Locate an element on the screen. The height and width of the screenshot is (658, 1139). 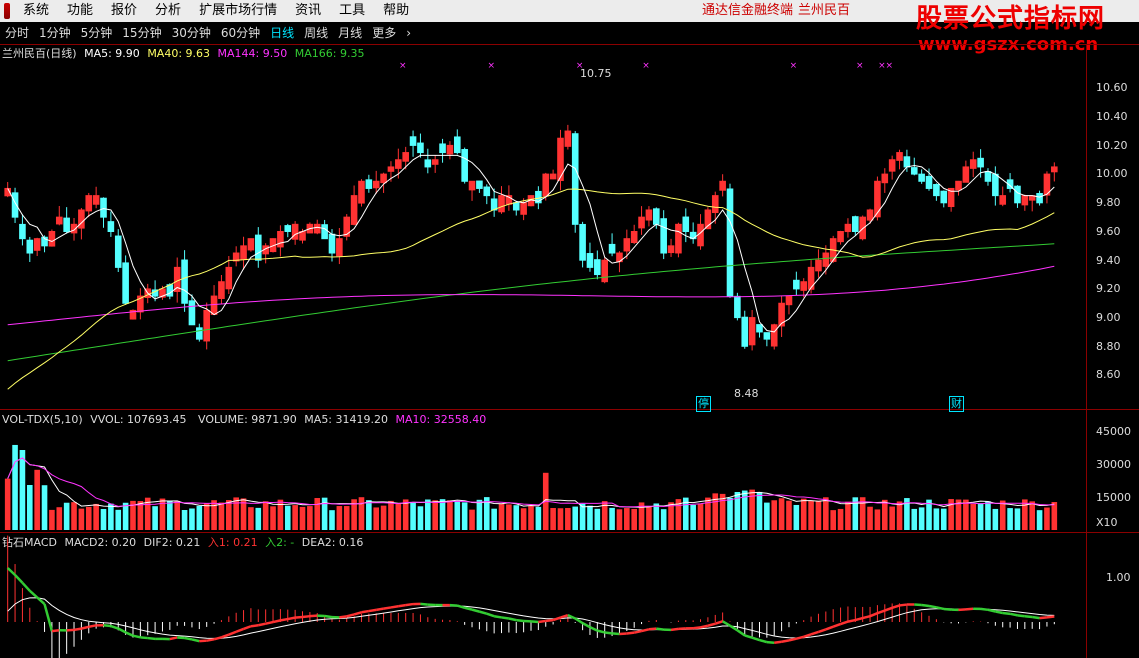
dea-line is located at coordinates (531, 618).